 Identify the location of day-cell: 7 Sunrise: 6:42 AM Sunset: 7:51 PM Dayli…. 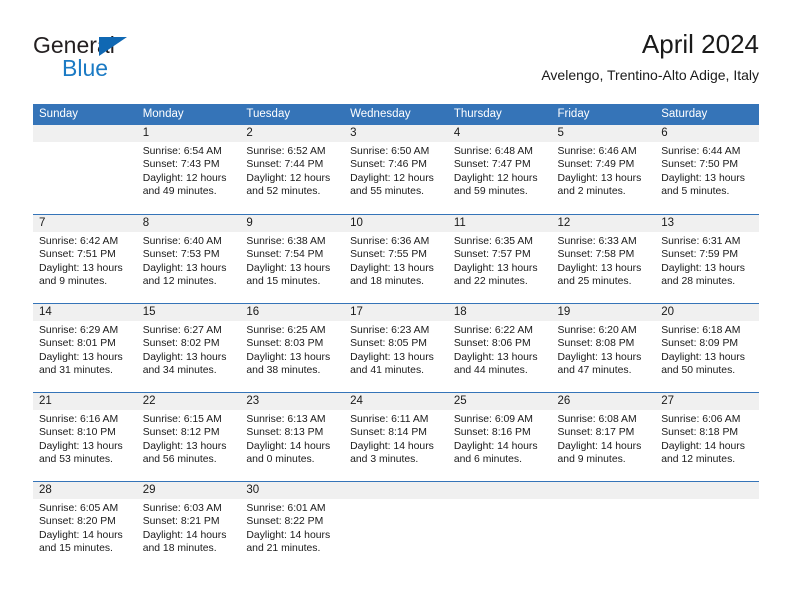
(85, 259).